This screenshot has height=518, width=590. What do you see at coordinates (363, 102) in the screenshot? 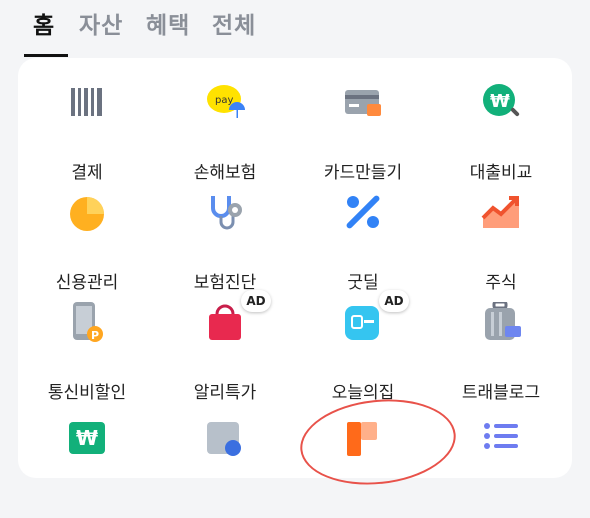
I see `card-icon` at bounding box center [363, 102].